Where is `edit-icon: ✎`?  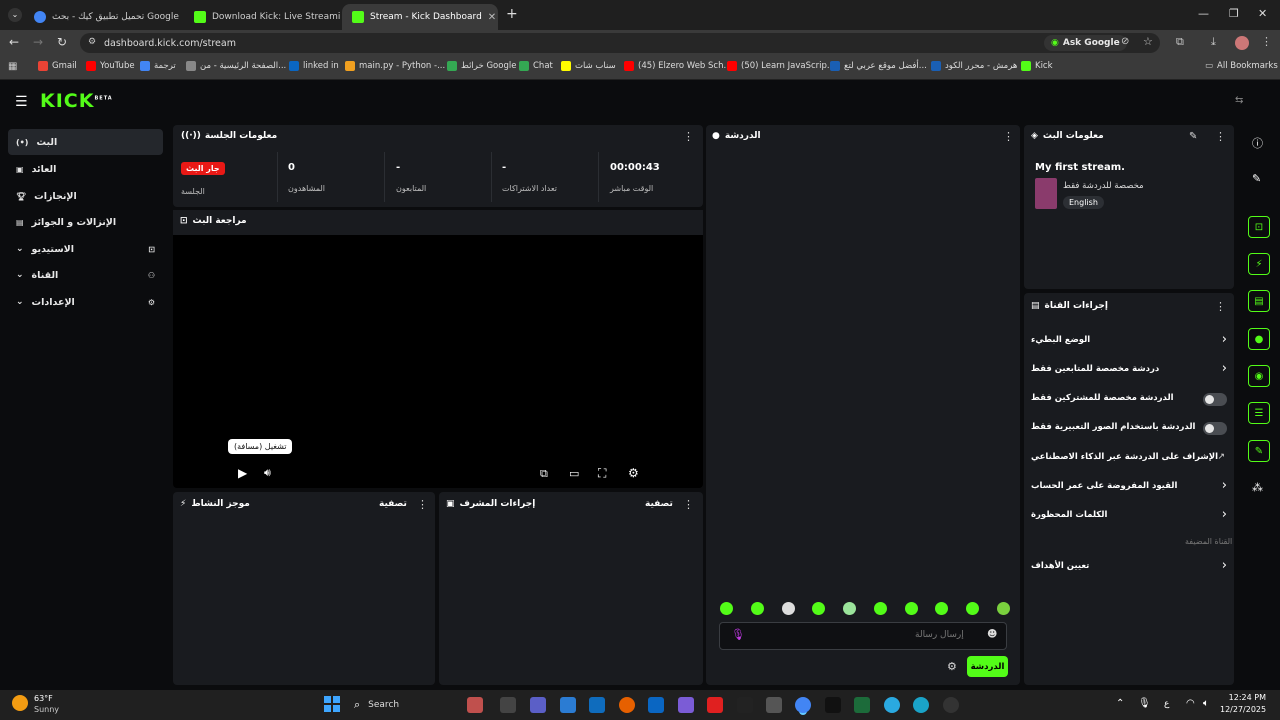
edit-icon: ✎ is located at coordinates (1256, 178).